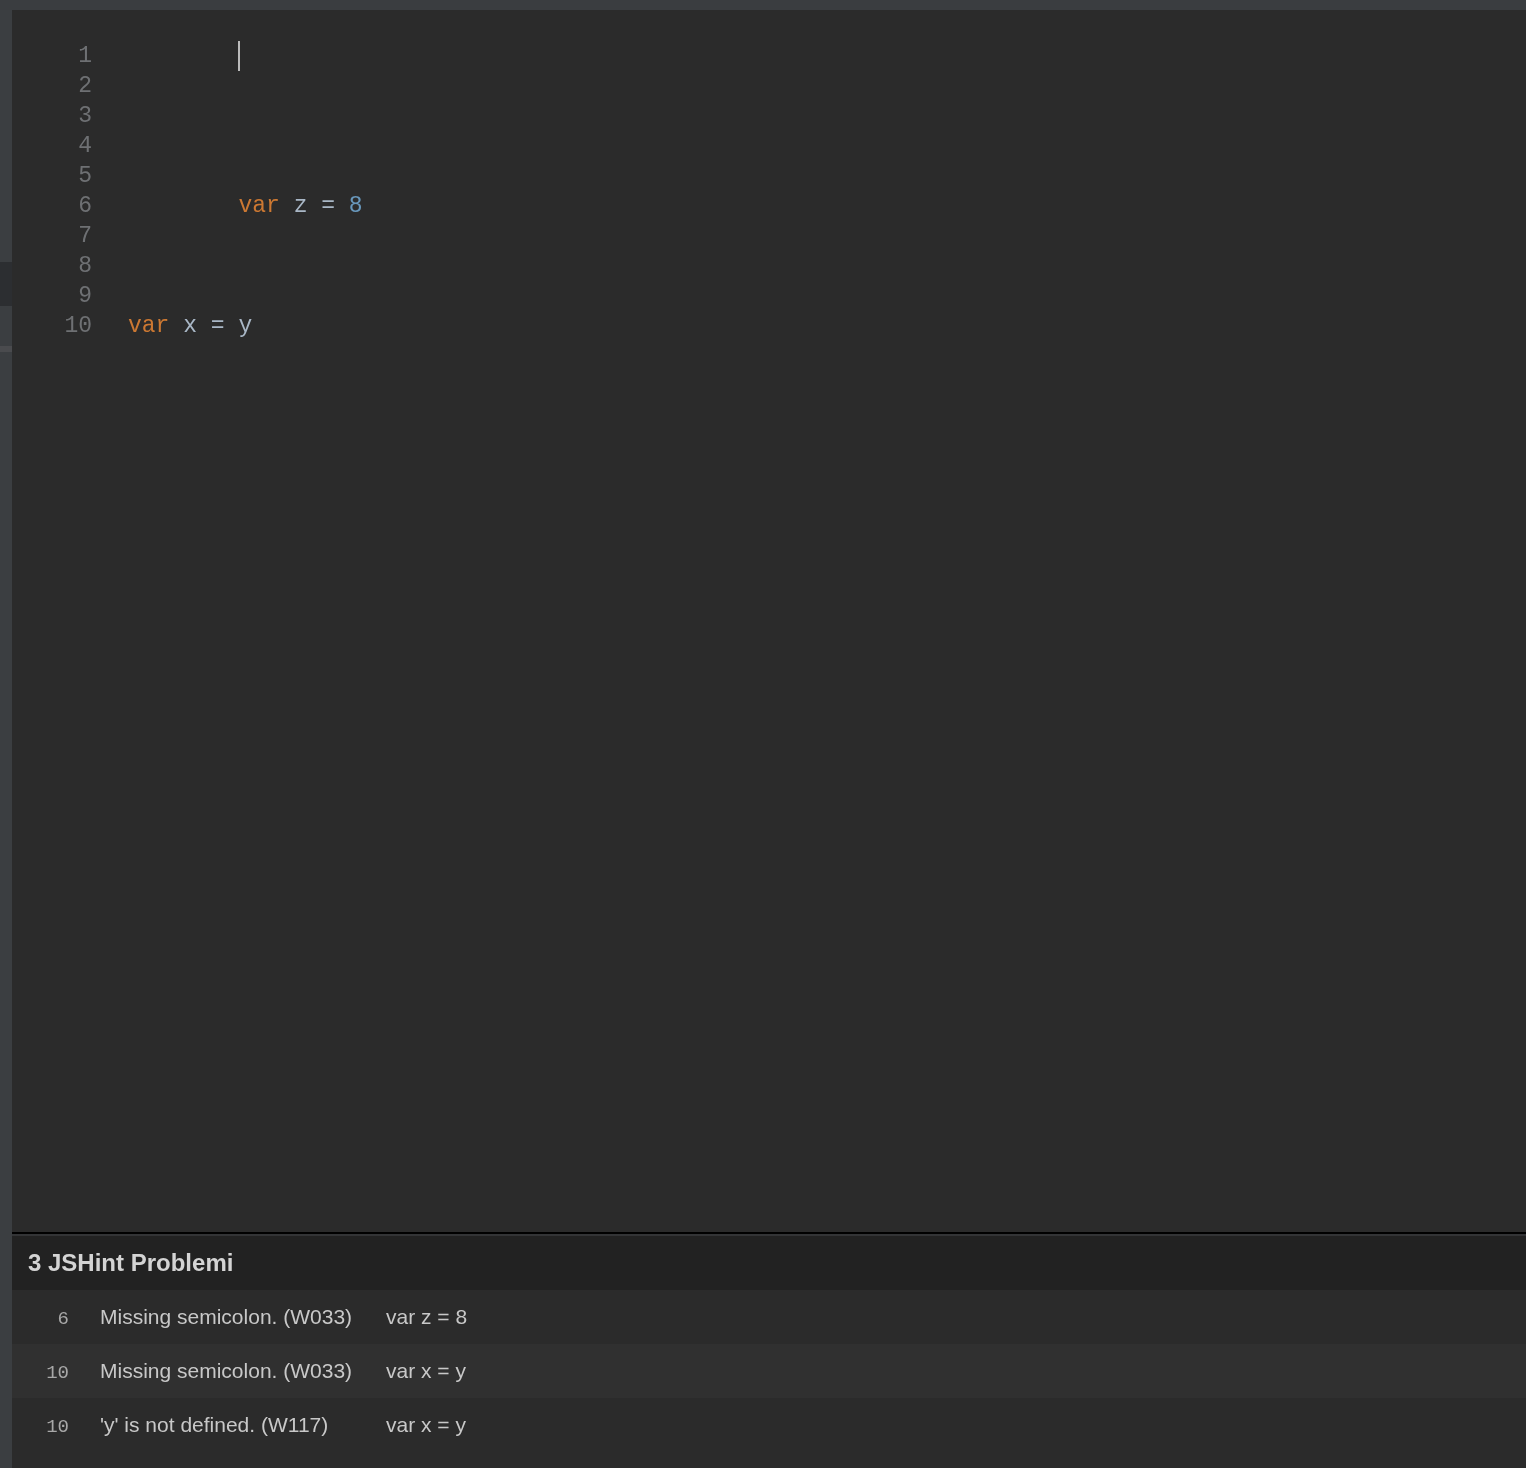 Image resolution: width=1526 pixels, height=1468 pixels. I want to click on line-number: 9, so click(84, 296).